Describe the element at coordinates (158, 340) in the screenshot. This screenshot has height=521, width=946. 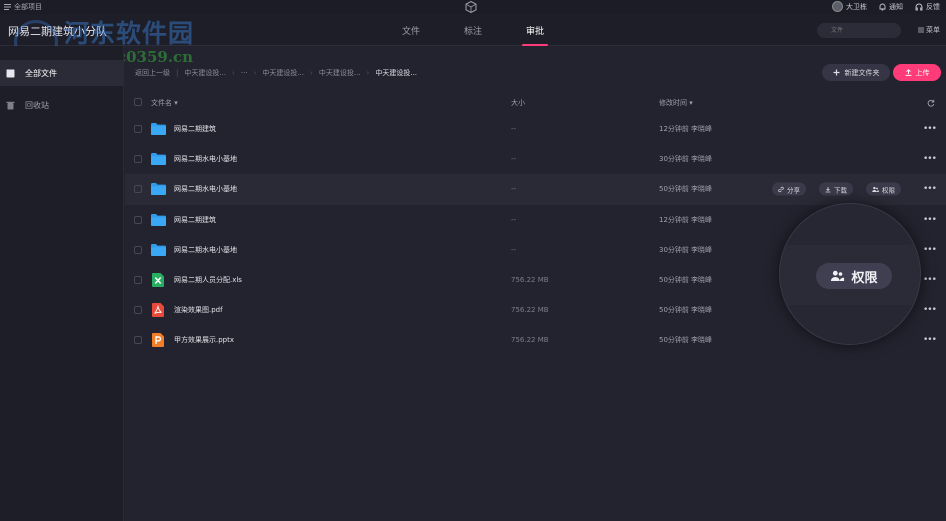
I see `powerpoint-file-icon` at that location.